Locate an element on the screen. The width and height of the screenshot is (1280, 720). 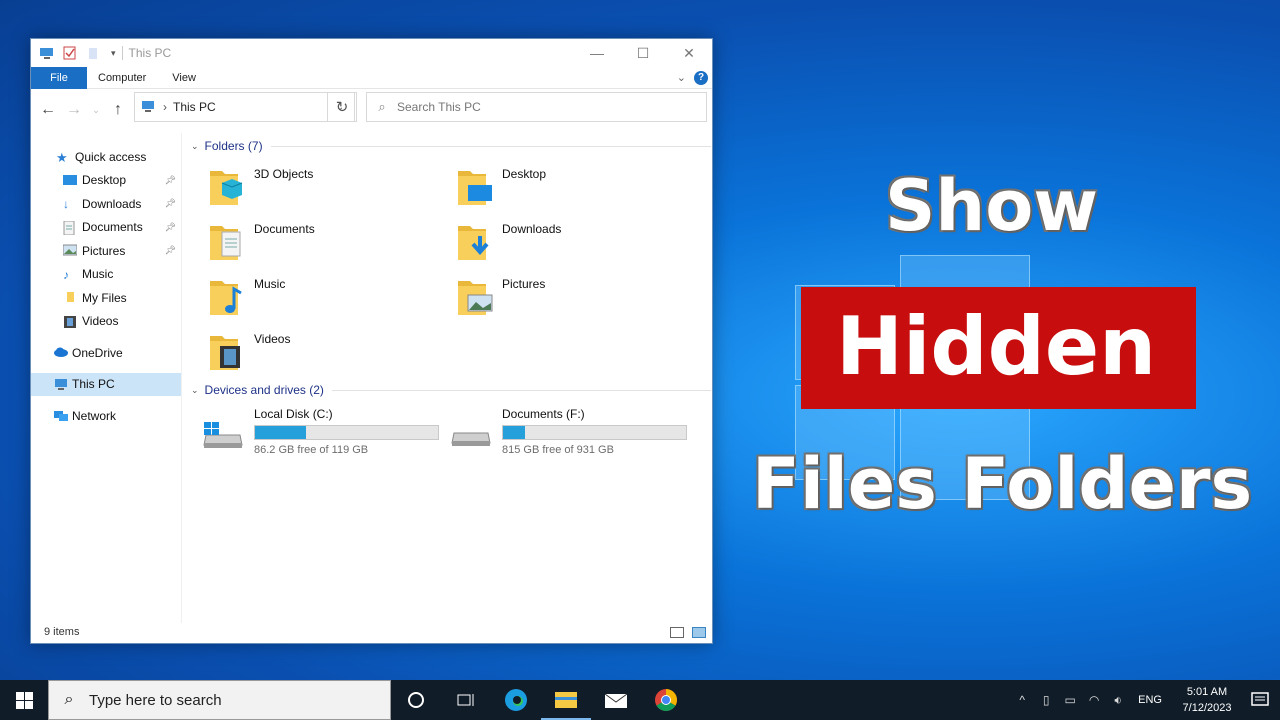
notification-center-button is located at coordinates (1260, 700).